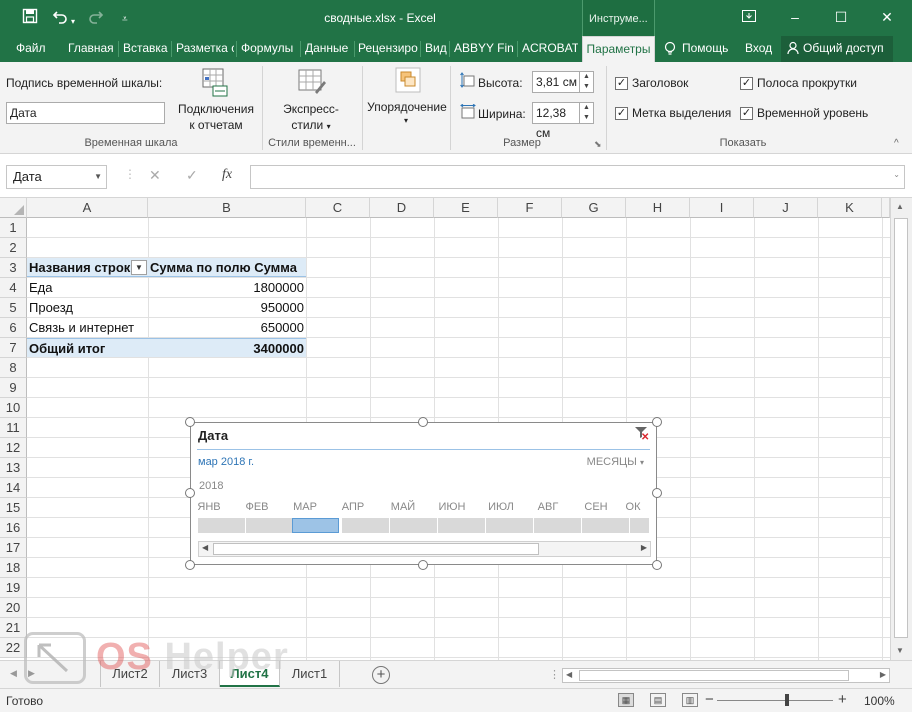 The image size is (912, 712). Describe the element at coordinates (13, 308) in the screenshot. I see `row-header: 5` at that location.